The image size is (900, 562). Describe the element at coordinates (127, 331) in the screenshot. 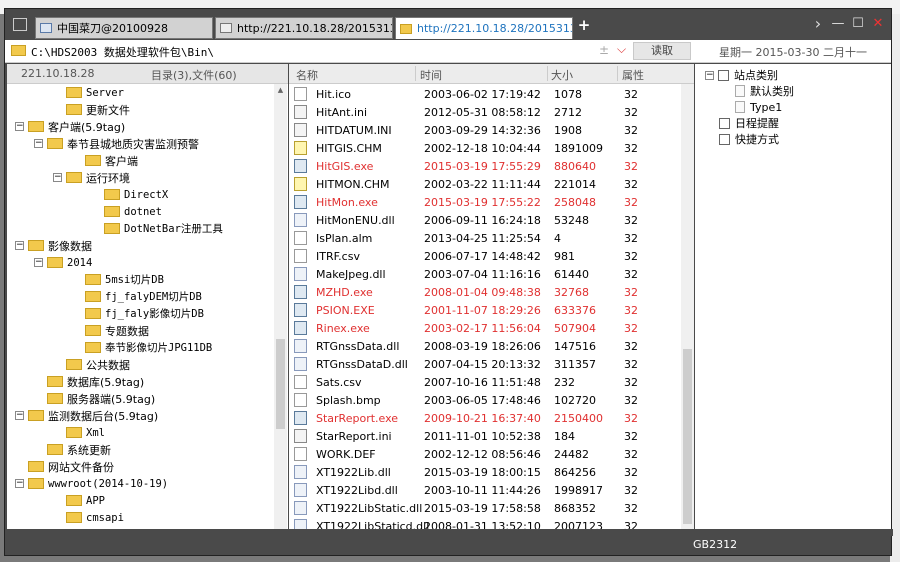

I see `tree-item-label: 专题数据` at that location.